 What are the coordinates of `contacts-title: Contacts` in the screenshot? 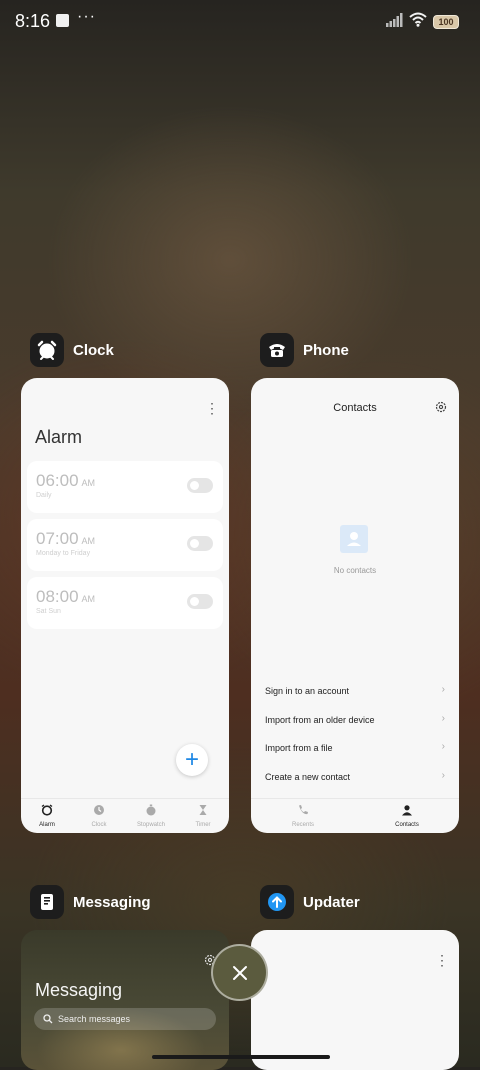 It's located at (355, 408).